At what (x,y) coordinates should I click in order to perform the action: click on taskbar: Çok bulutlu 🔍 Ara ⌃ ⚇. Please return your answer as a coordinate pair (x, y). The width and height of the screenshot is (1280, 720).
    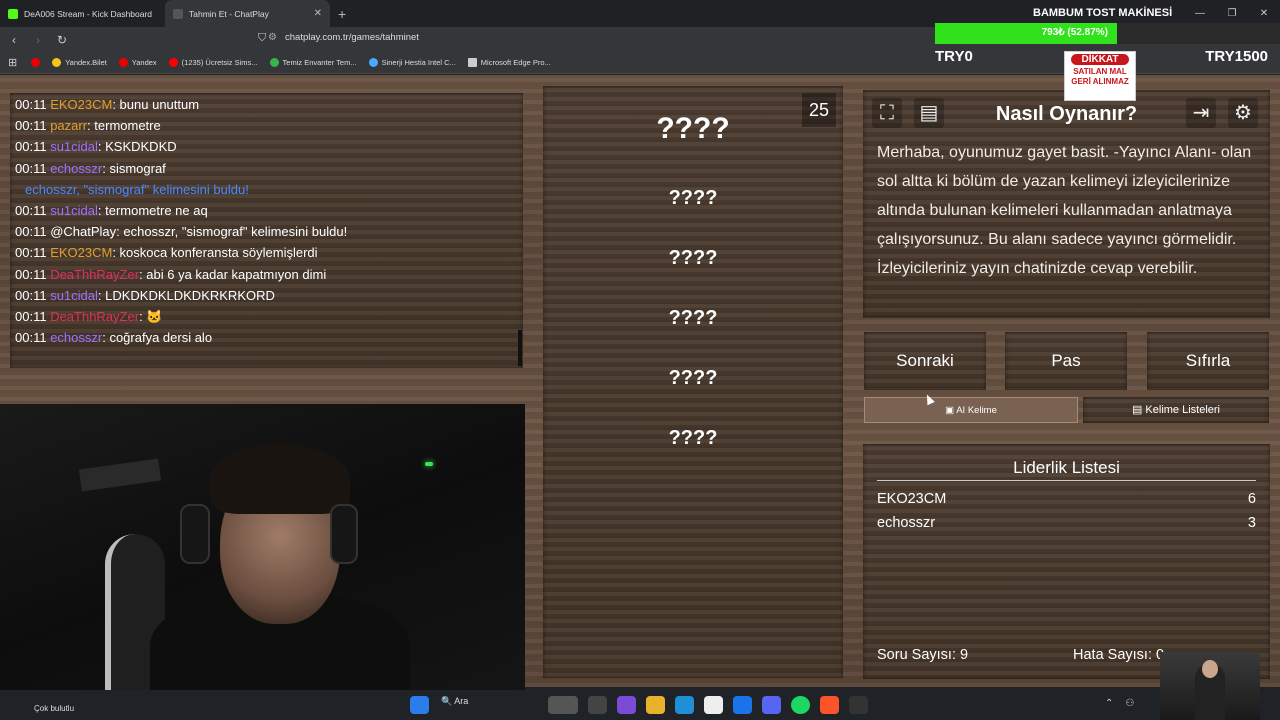
    Looking at the image, I should click on (640, 705).